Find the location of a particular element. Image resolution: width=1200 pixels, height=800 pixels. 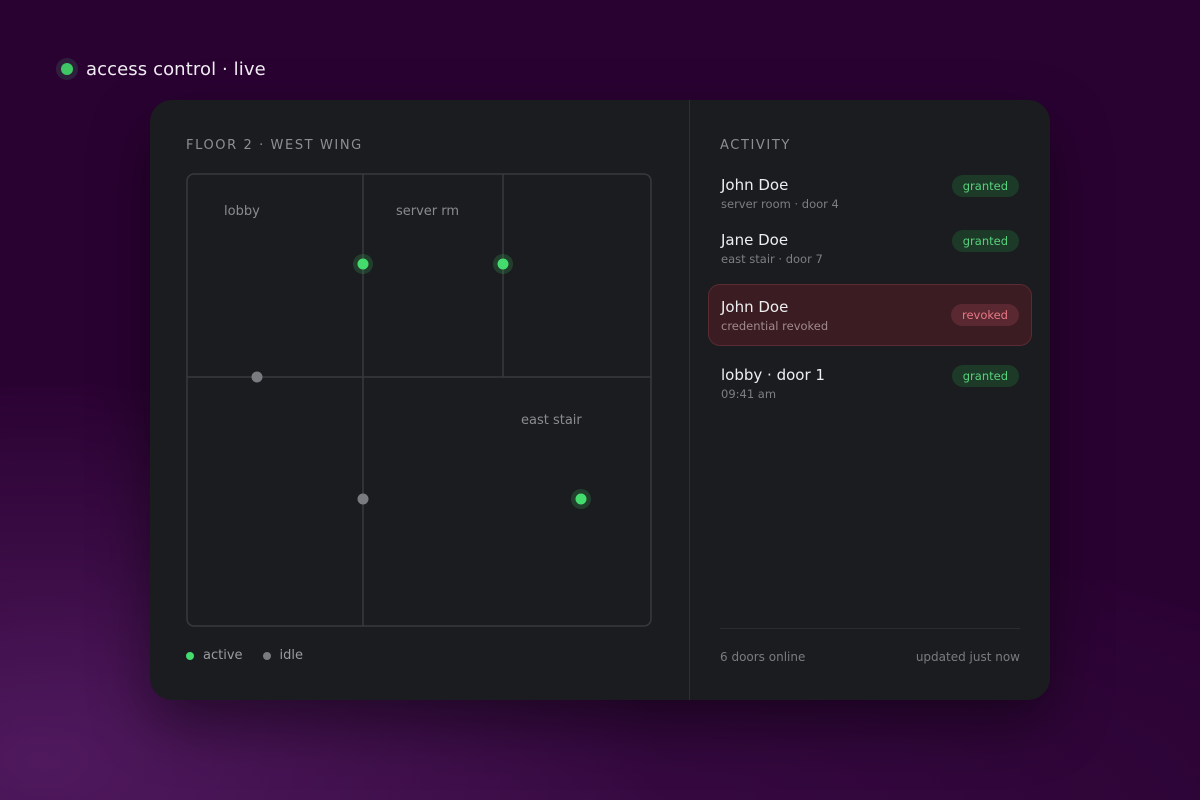

activity-item: lobby · door 1 09:41 am granted is located at coordinates (870, 385).